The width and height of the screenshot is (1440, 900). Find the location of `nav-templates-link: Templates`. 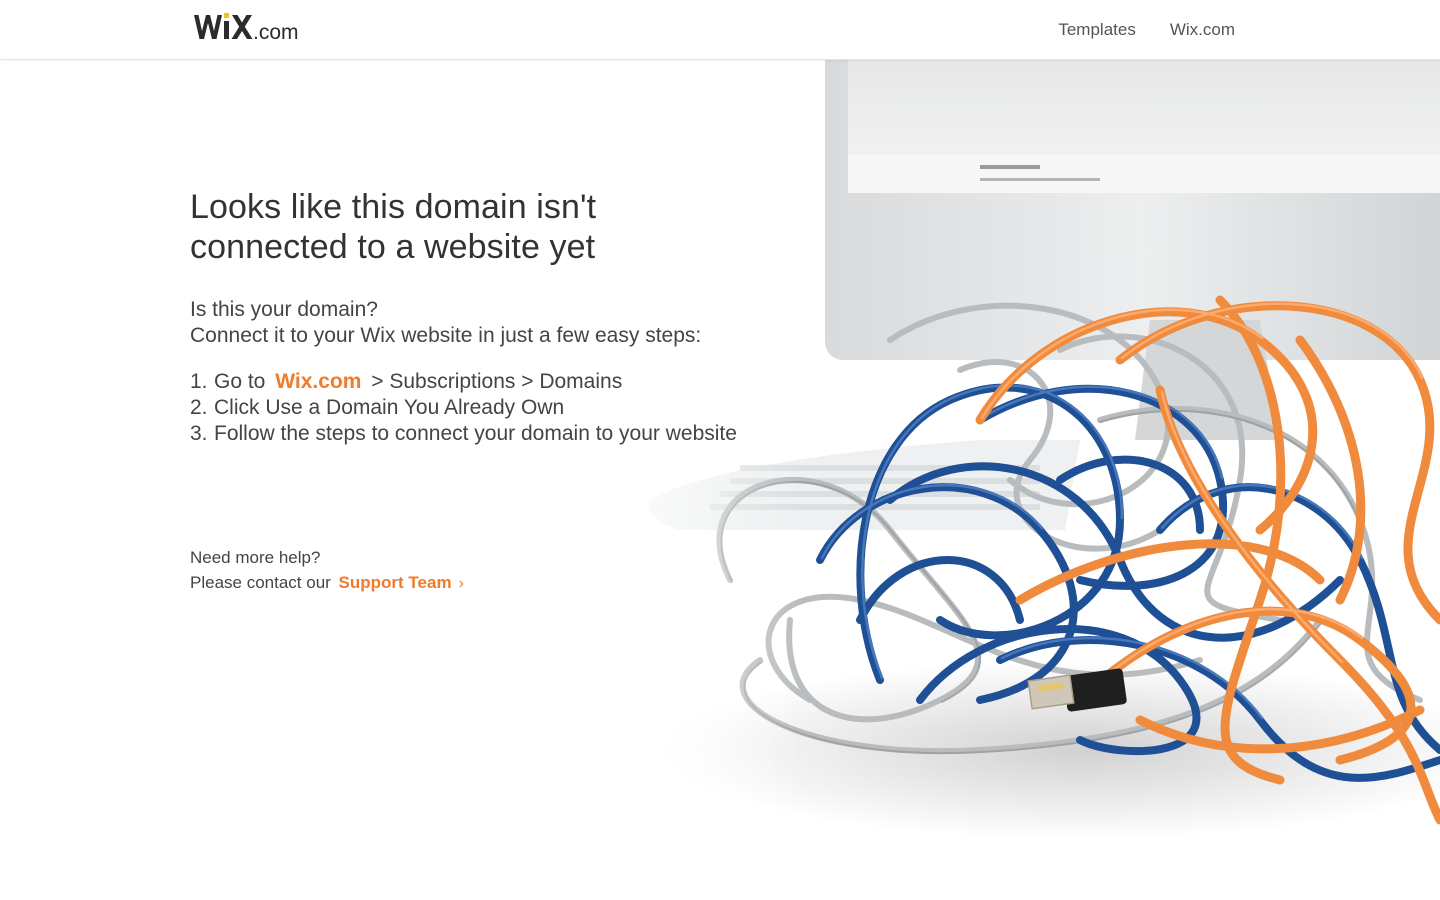

nav-templates-link: Templates is located at coordinates (1096, 30).